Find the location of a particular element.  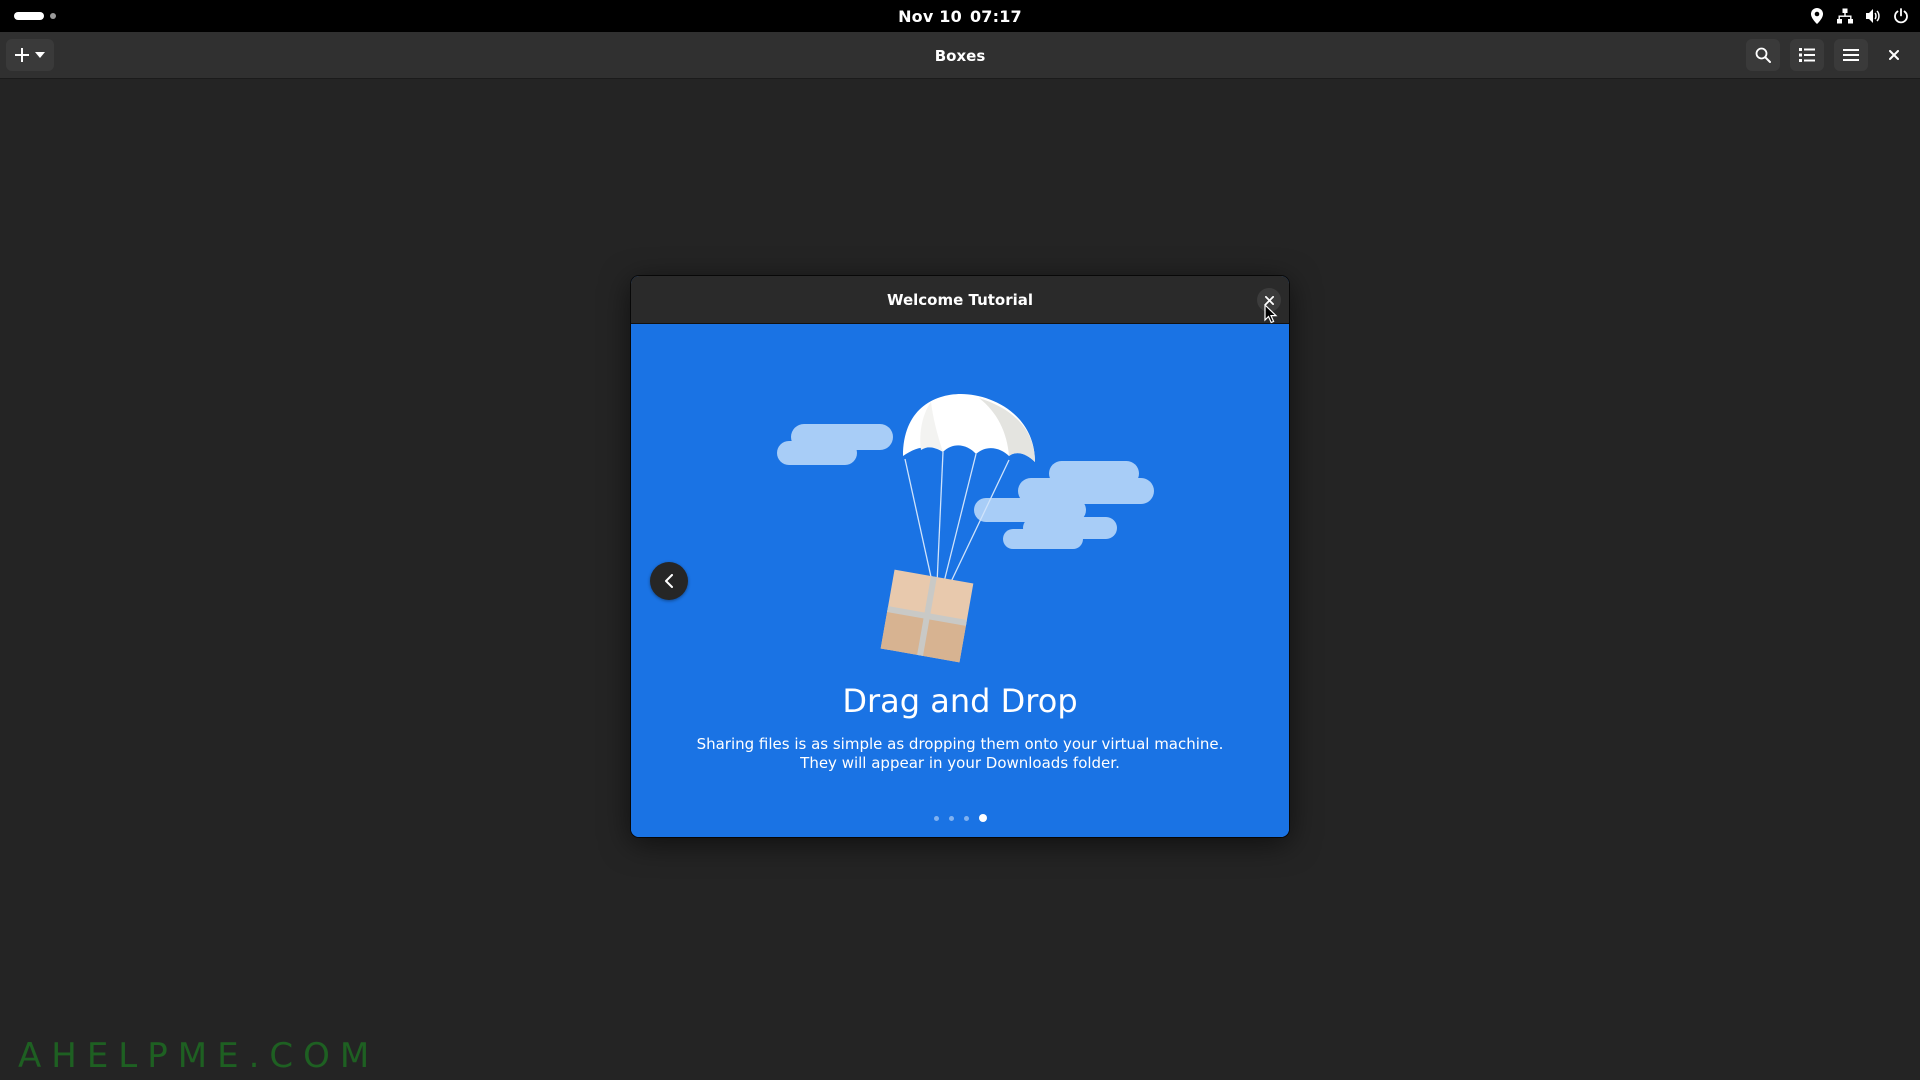

new-box-button is located at coordinates (30, 55).